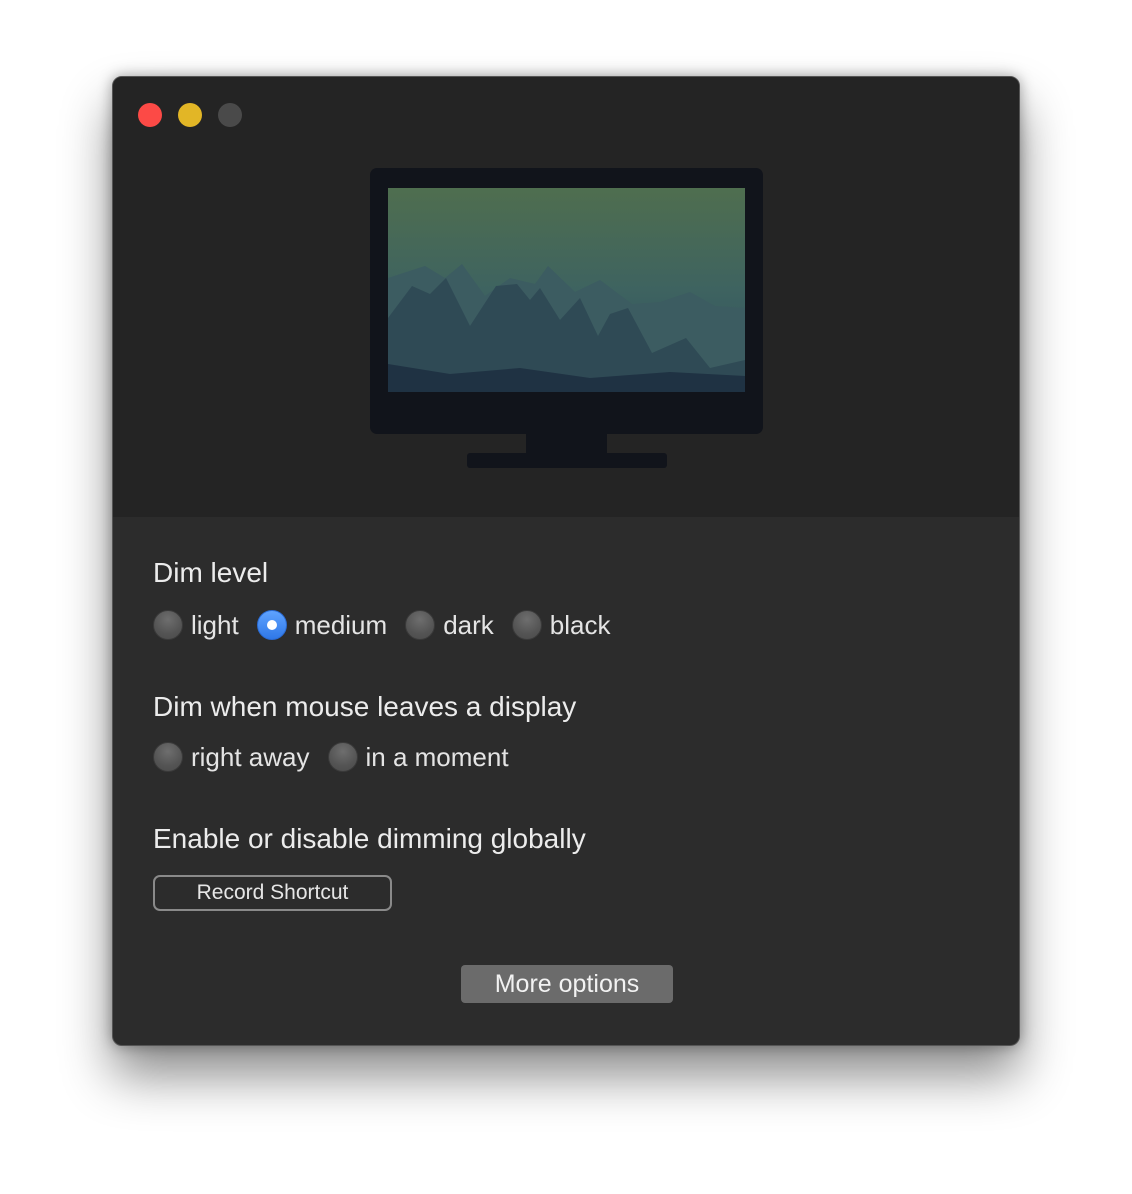 This screenshot has width=1132, height=1194. I want to click on radio-label: medium, so click(341, 624).